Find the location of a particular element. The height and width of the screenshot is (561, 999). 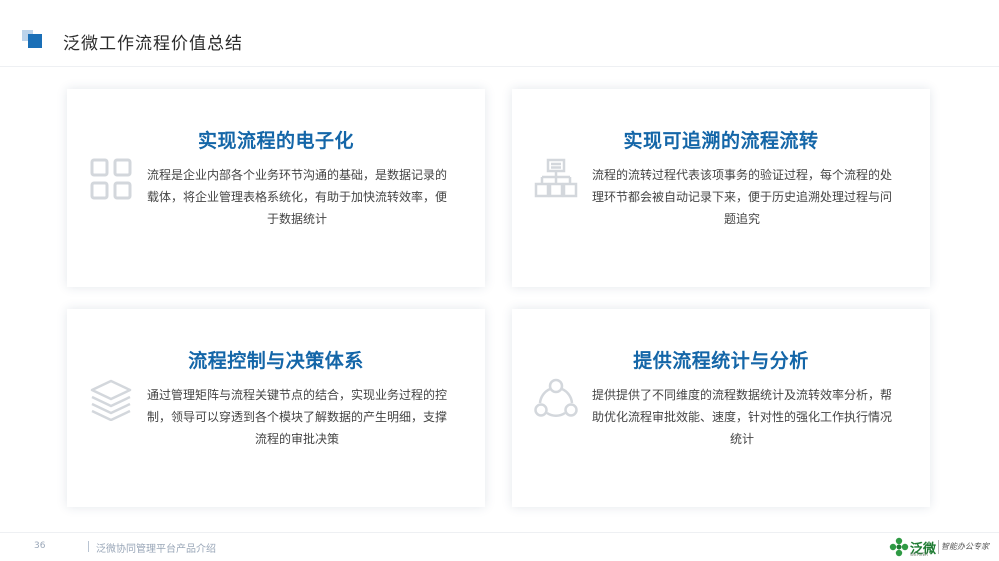

card-title: 流程控制与决策体系 is located at coordinates (276, 361).